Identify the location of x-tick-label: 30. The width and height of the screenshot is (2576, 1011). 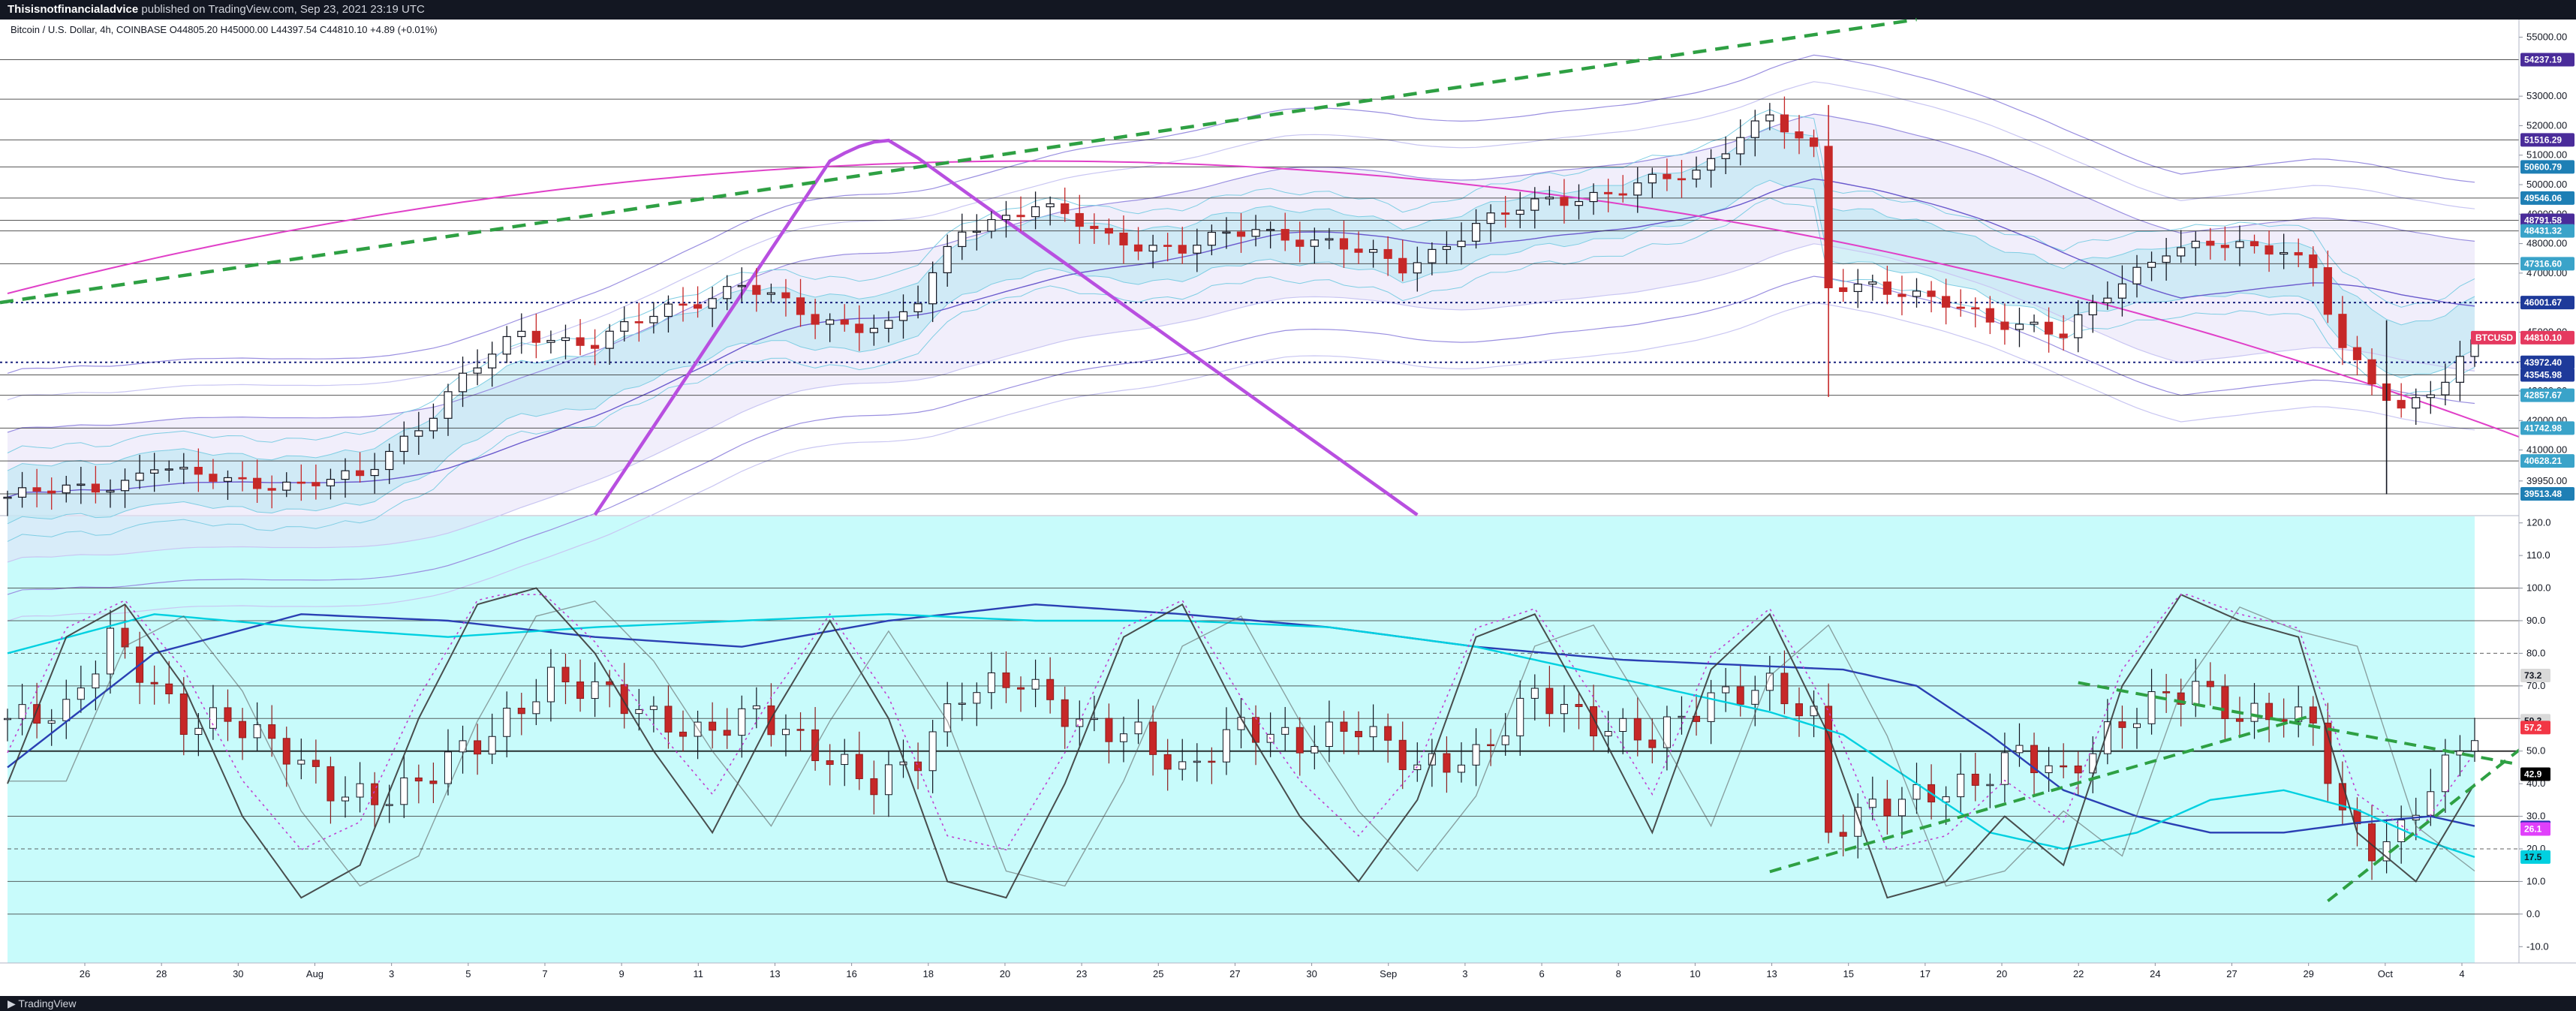
(238, 973).